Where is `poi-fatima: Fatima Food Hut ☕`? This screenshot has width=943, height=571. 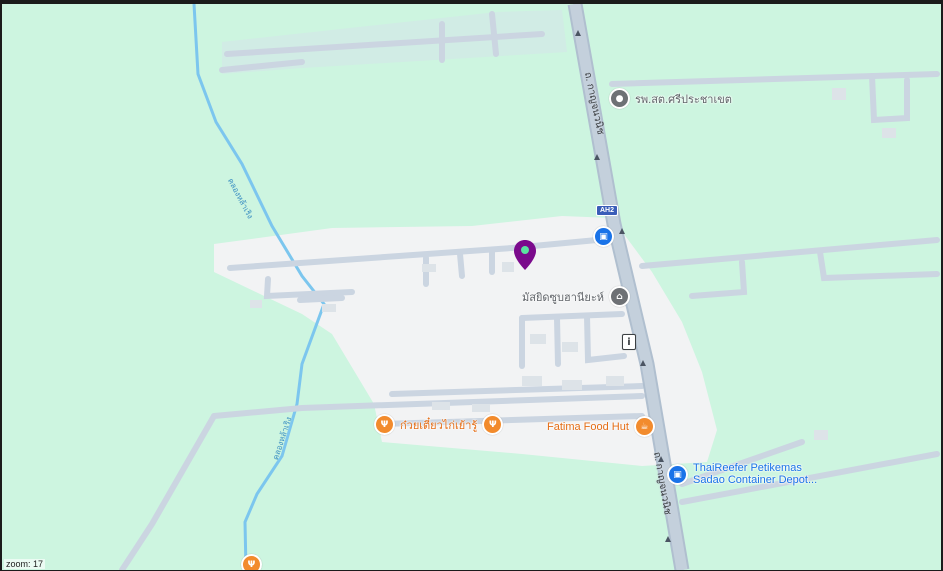
poi-fatima: Fatima Food Hut ☕ is located at coordinates (601, 426).